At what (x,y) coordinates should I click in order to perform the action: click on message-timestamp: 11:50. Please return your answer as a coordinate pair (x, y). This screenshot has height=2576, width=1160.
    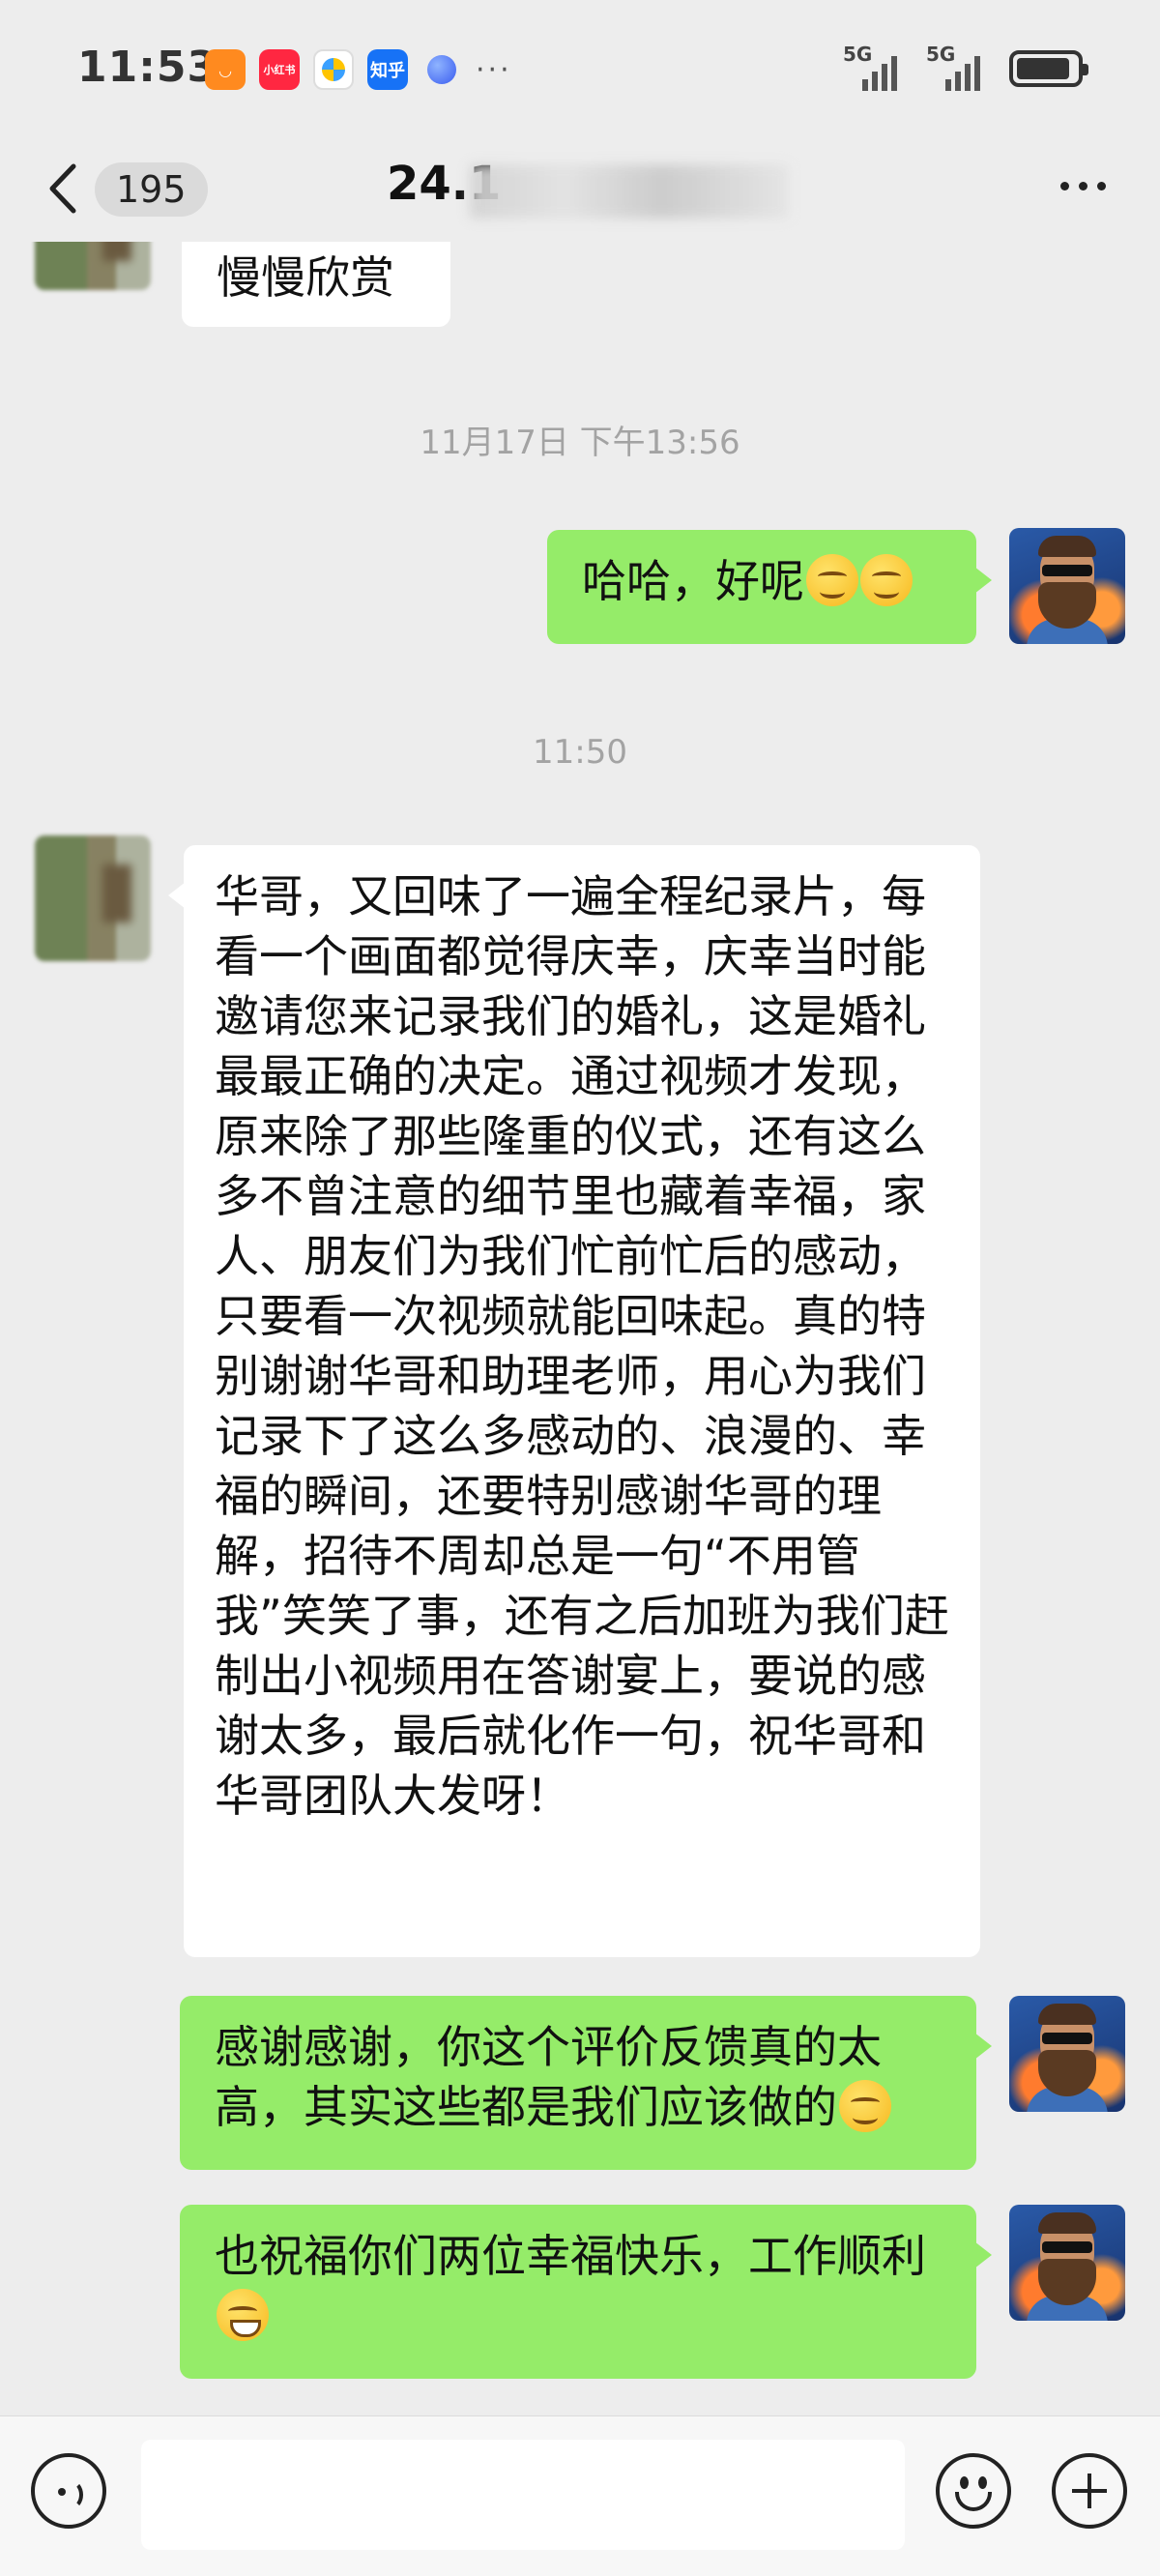
    Looking at the image, I should click on (580, 752).